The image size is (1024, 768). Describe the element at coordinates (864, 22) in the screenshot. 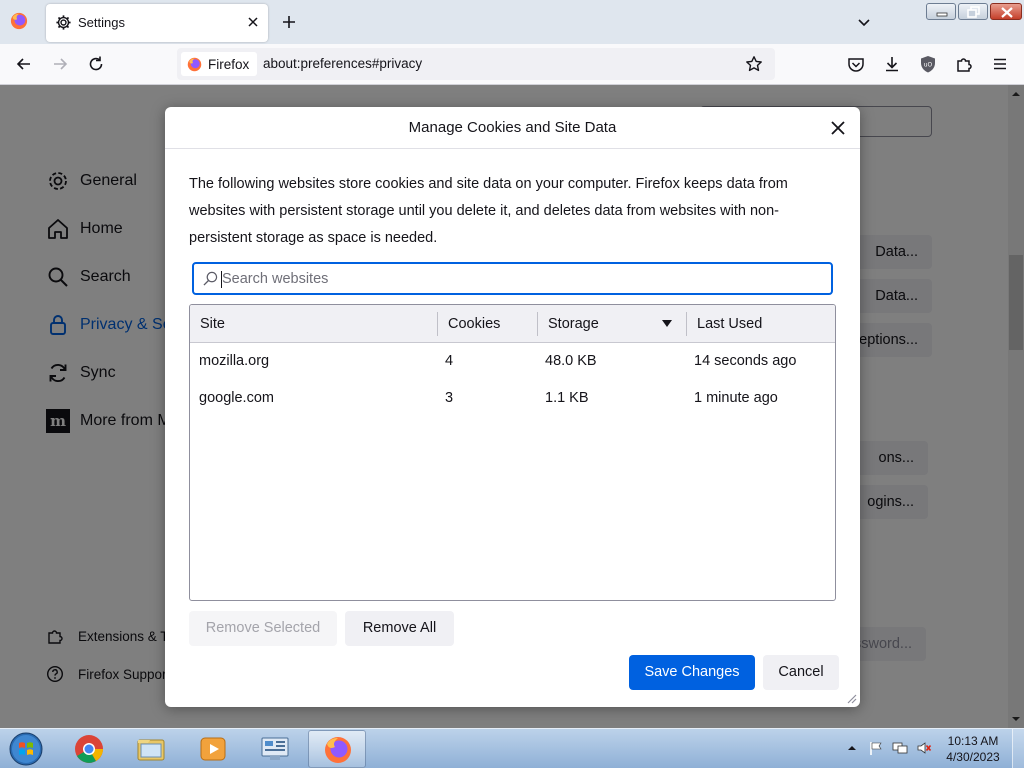

I see `chevron-down-icon` at that location.